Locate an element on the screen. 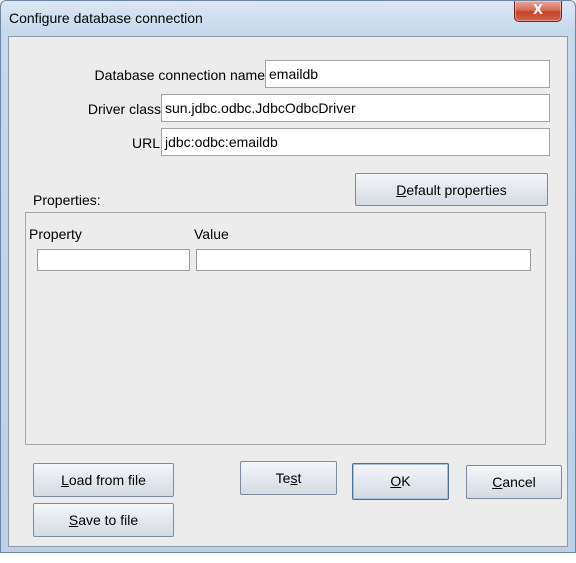 This screenshot has width=576, height=563. save-mnemonic: S is located at coordinates (73, 520).